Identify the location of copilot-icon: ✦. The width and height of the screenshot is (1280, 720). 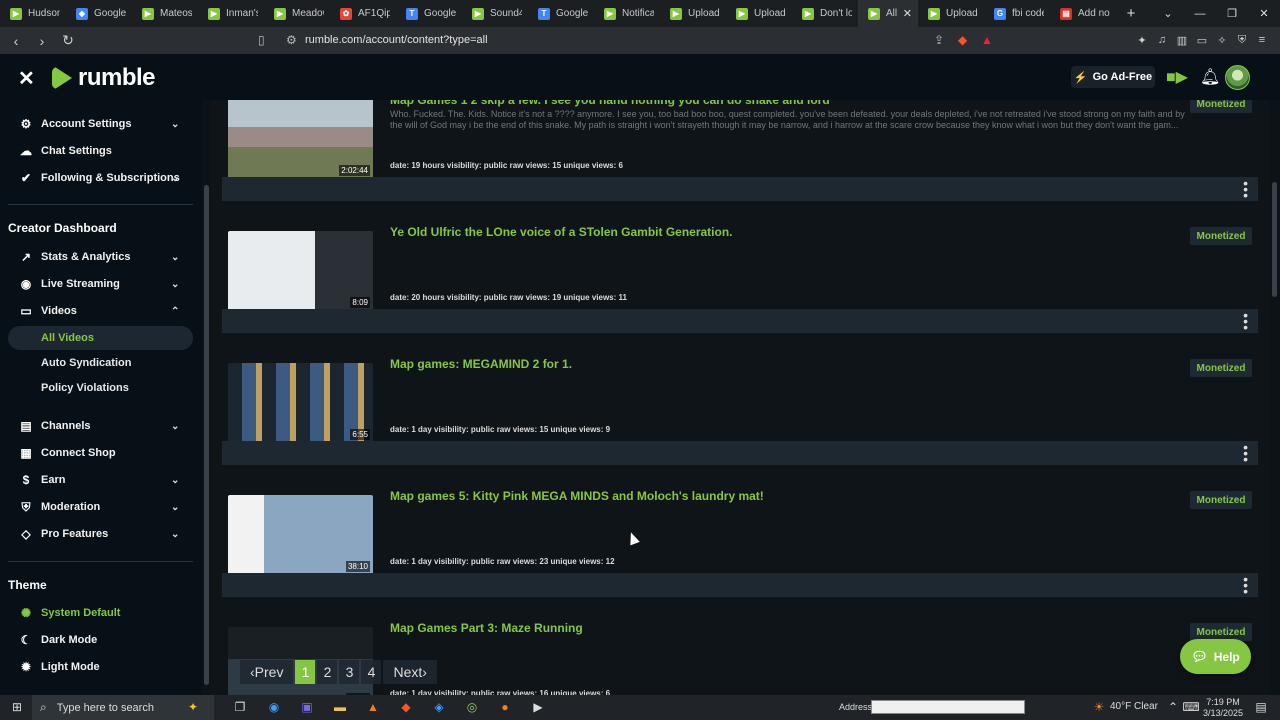
(193, 707).